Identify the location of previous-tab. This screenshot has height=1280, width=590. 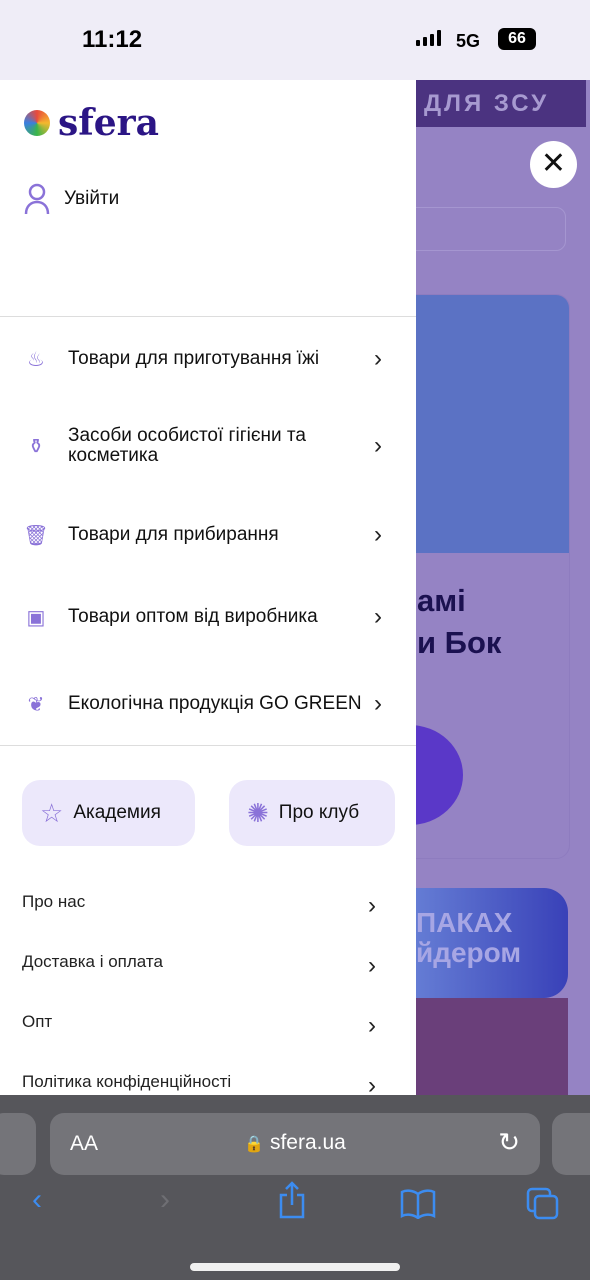
(18, 1144).